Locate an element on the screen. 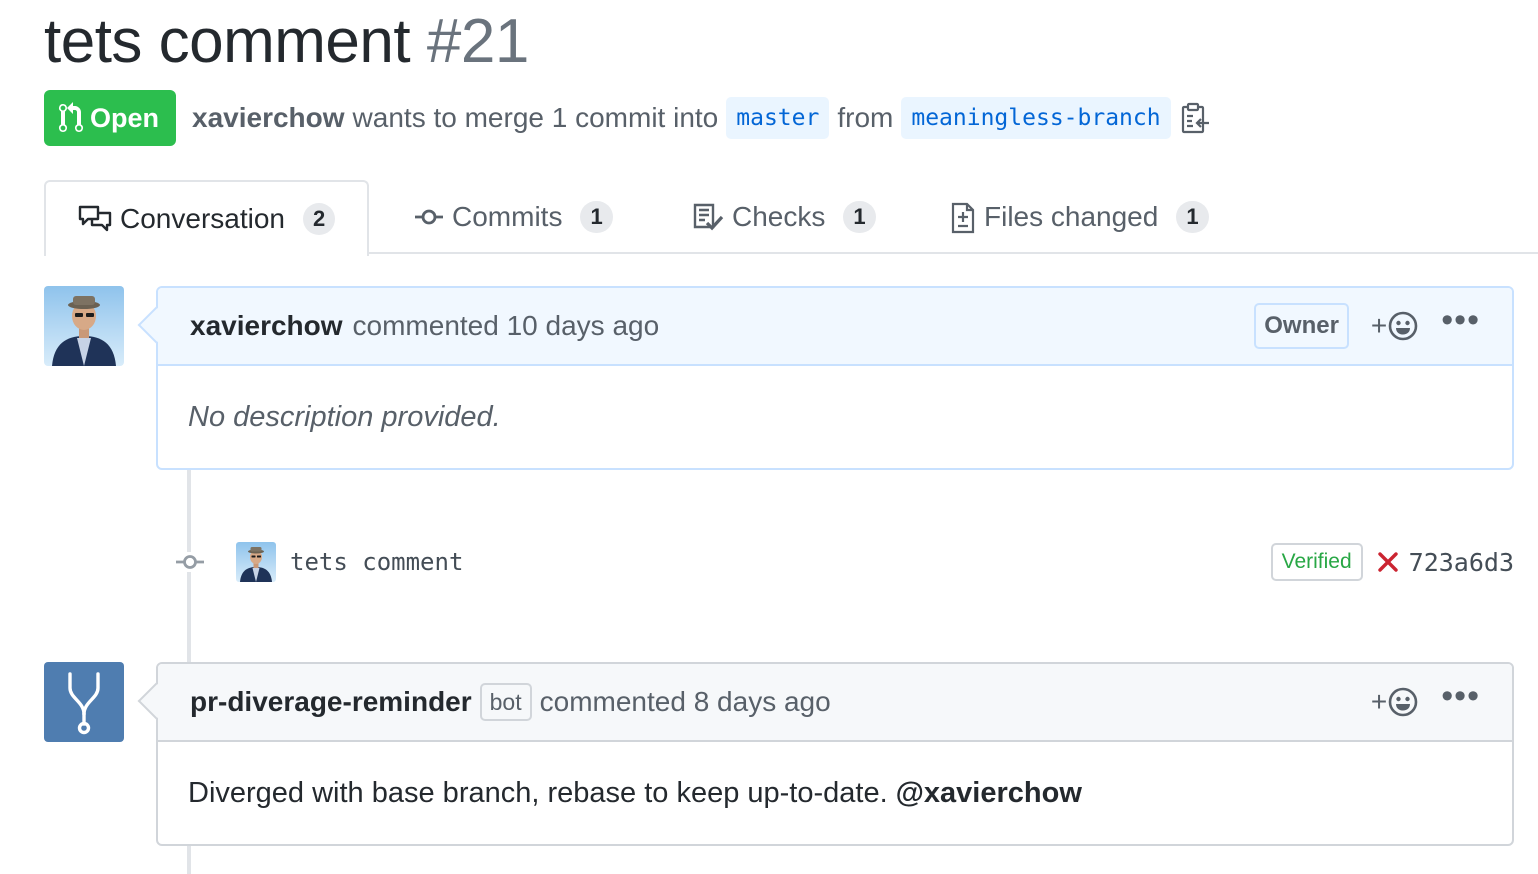  pr-author-link: xavierchow is located at coordinates (268, 118).